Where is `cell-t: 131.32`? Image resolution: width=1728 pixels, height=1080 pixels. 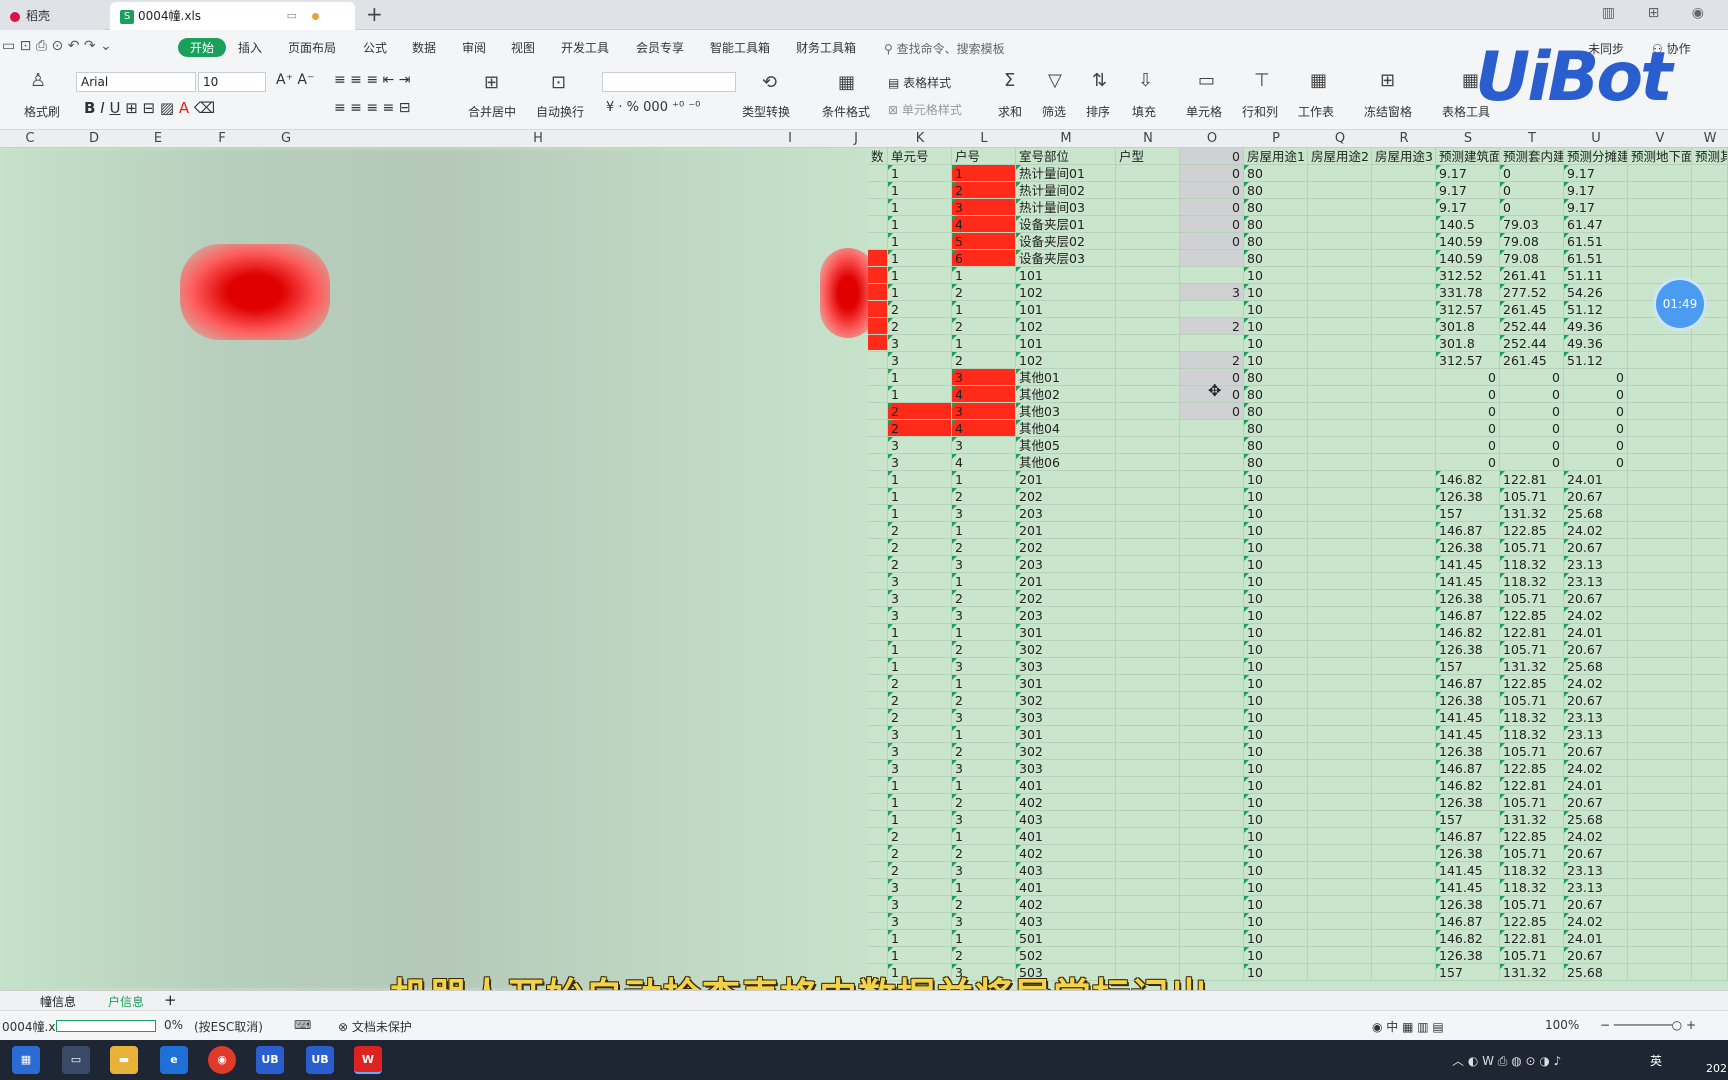 cell-t: 131.32 is located at coordinates (1532, 819).